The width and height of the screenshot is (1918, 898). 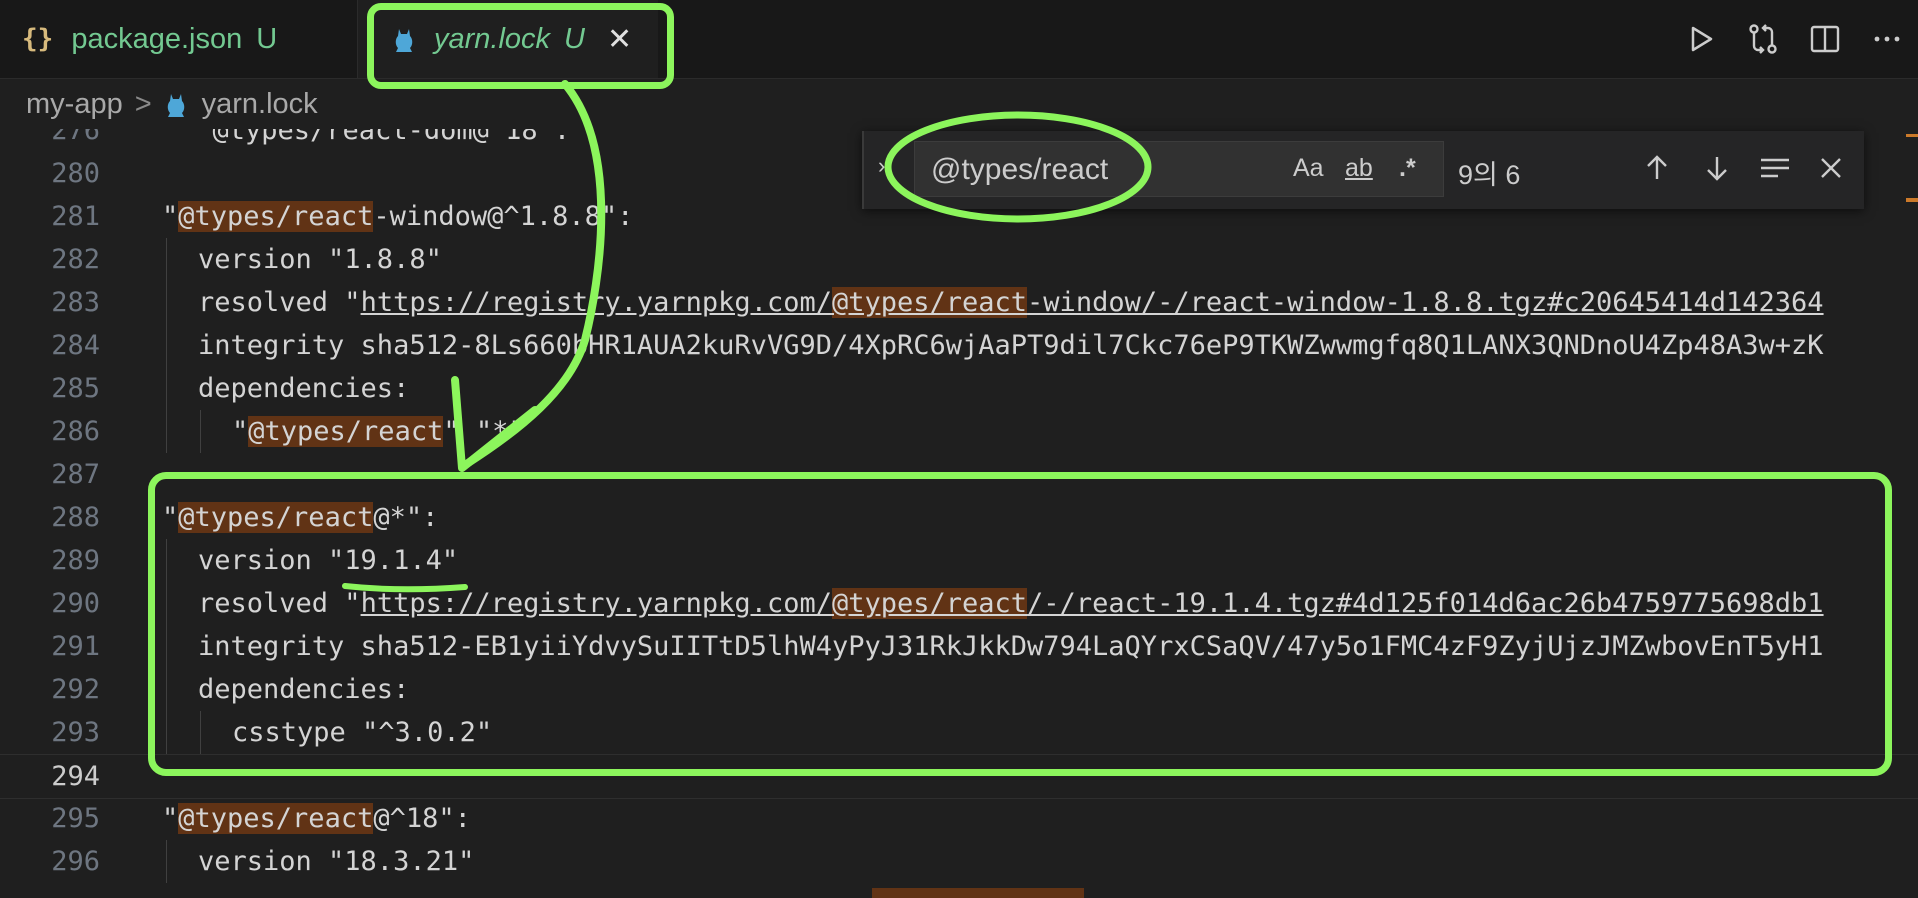 I want to click on editor-tab-bar: {} package.json U yarn.lock U ✕, so click(x=959, y=39).